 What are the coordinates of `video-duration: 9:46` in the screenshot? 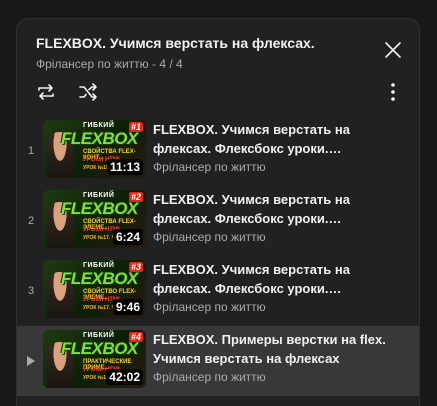 It's located at (127, 307).